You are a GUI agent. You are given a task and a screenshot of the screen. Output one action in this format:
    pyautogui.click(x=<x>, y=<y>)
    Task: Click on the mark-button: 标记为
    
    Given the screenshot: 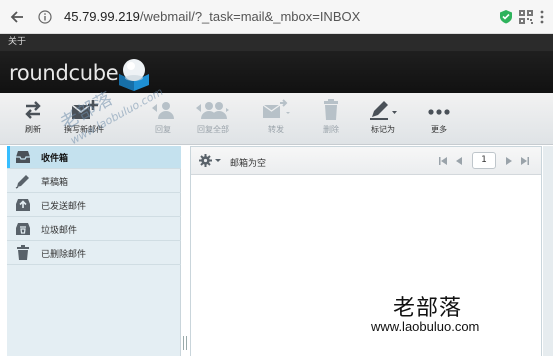 What is the action you would take?
    pyautogui.click(x=383, y=117)
    